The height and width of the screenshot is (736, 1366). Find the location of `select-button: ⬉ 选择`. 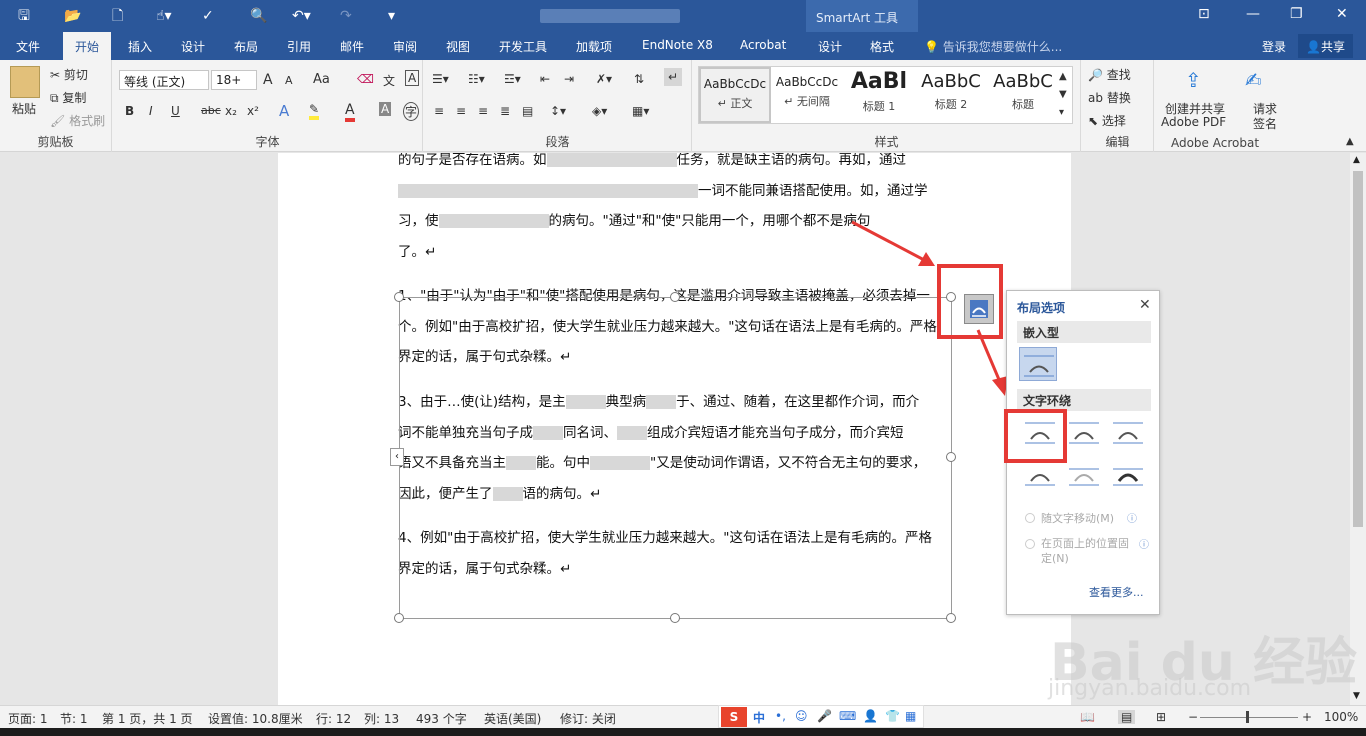

select-button: ⬉ 选择 is located at coordinates (1107, 120).